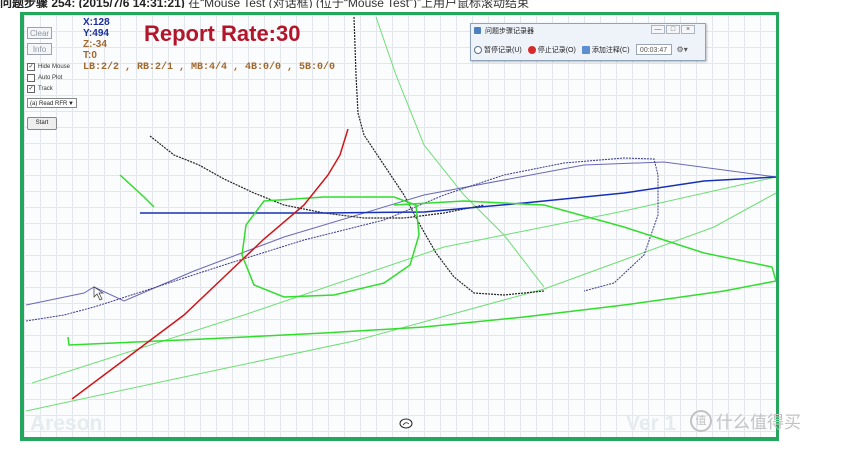 Image resolution: width=859 pixels, height=450 pixels. I want to click on site-logo-icon: 值, so click(701, 421).